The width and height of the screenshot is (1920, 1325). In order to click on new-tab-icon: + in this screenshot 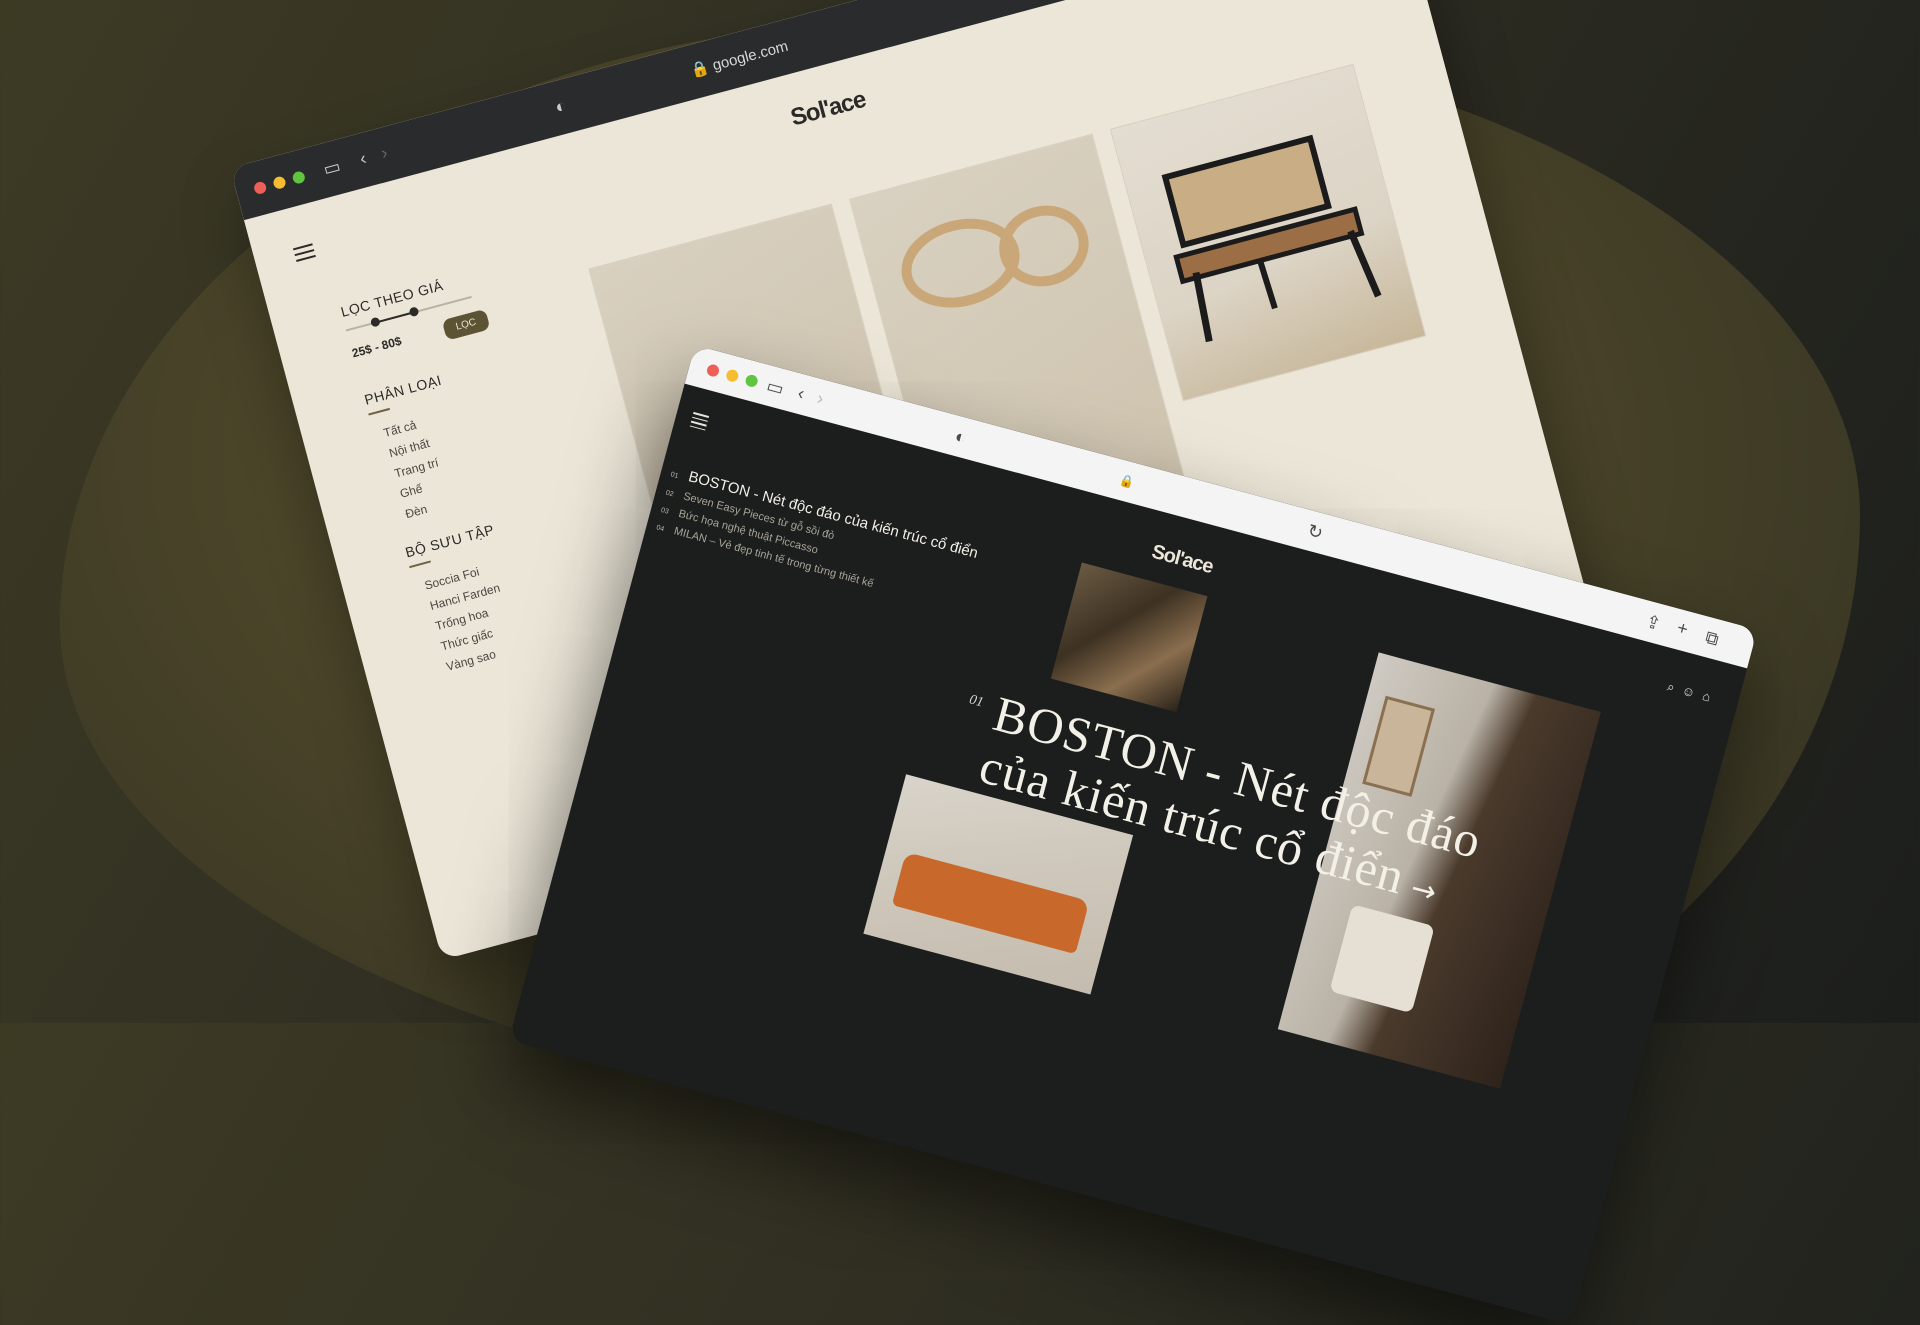, I will do `click(1682, 628)`.